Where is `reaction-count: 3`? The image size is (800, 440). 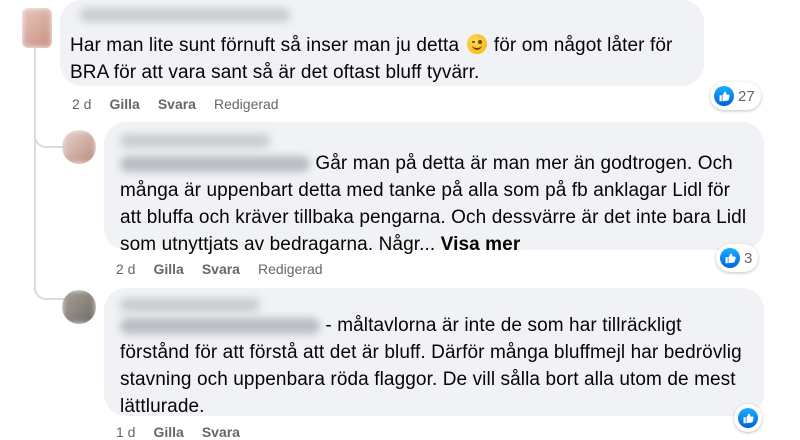
reaction-count: 3 is located at coordinates (737, 258).